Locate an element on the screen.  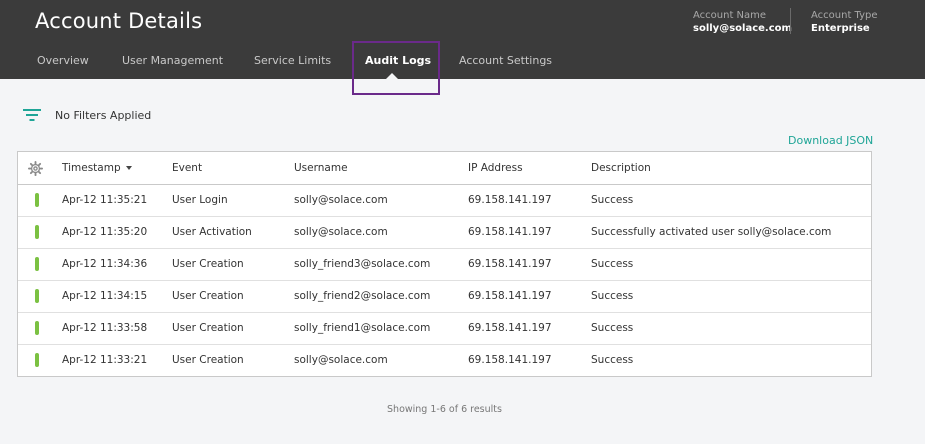
cell-username: solly_friend1@solace.com is located at coordinates (362, 328).